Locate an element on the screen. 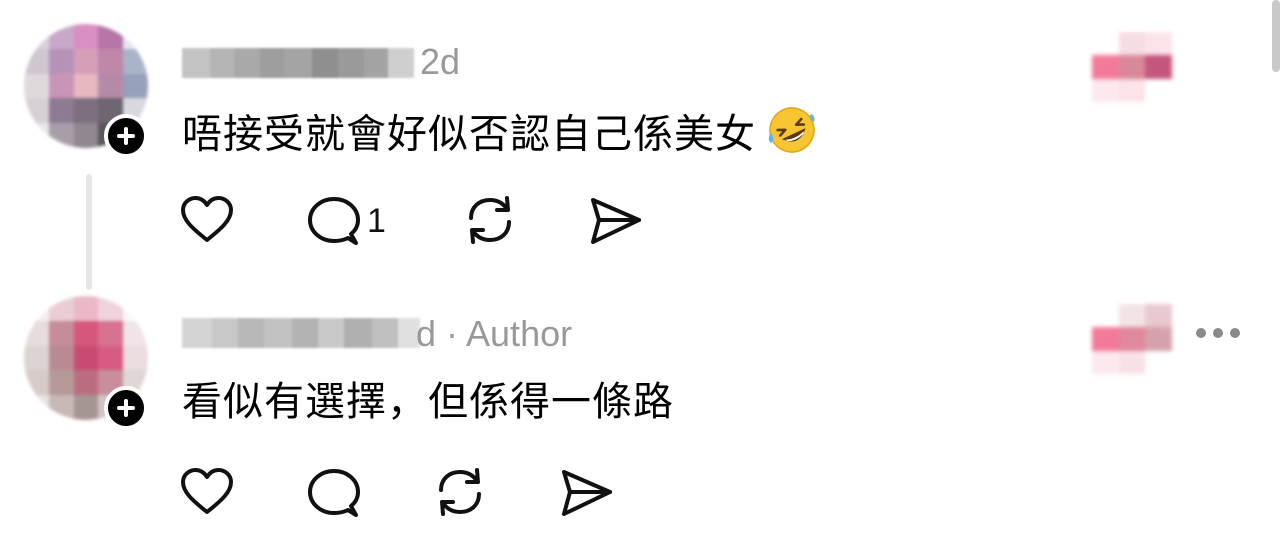  comment-text: 唔接受就會好似否認自己係美女 is located at coordinates (500, 136).